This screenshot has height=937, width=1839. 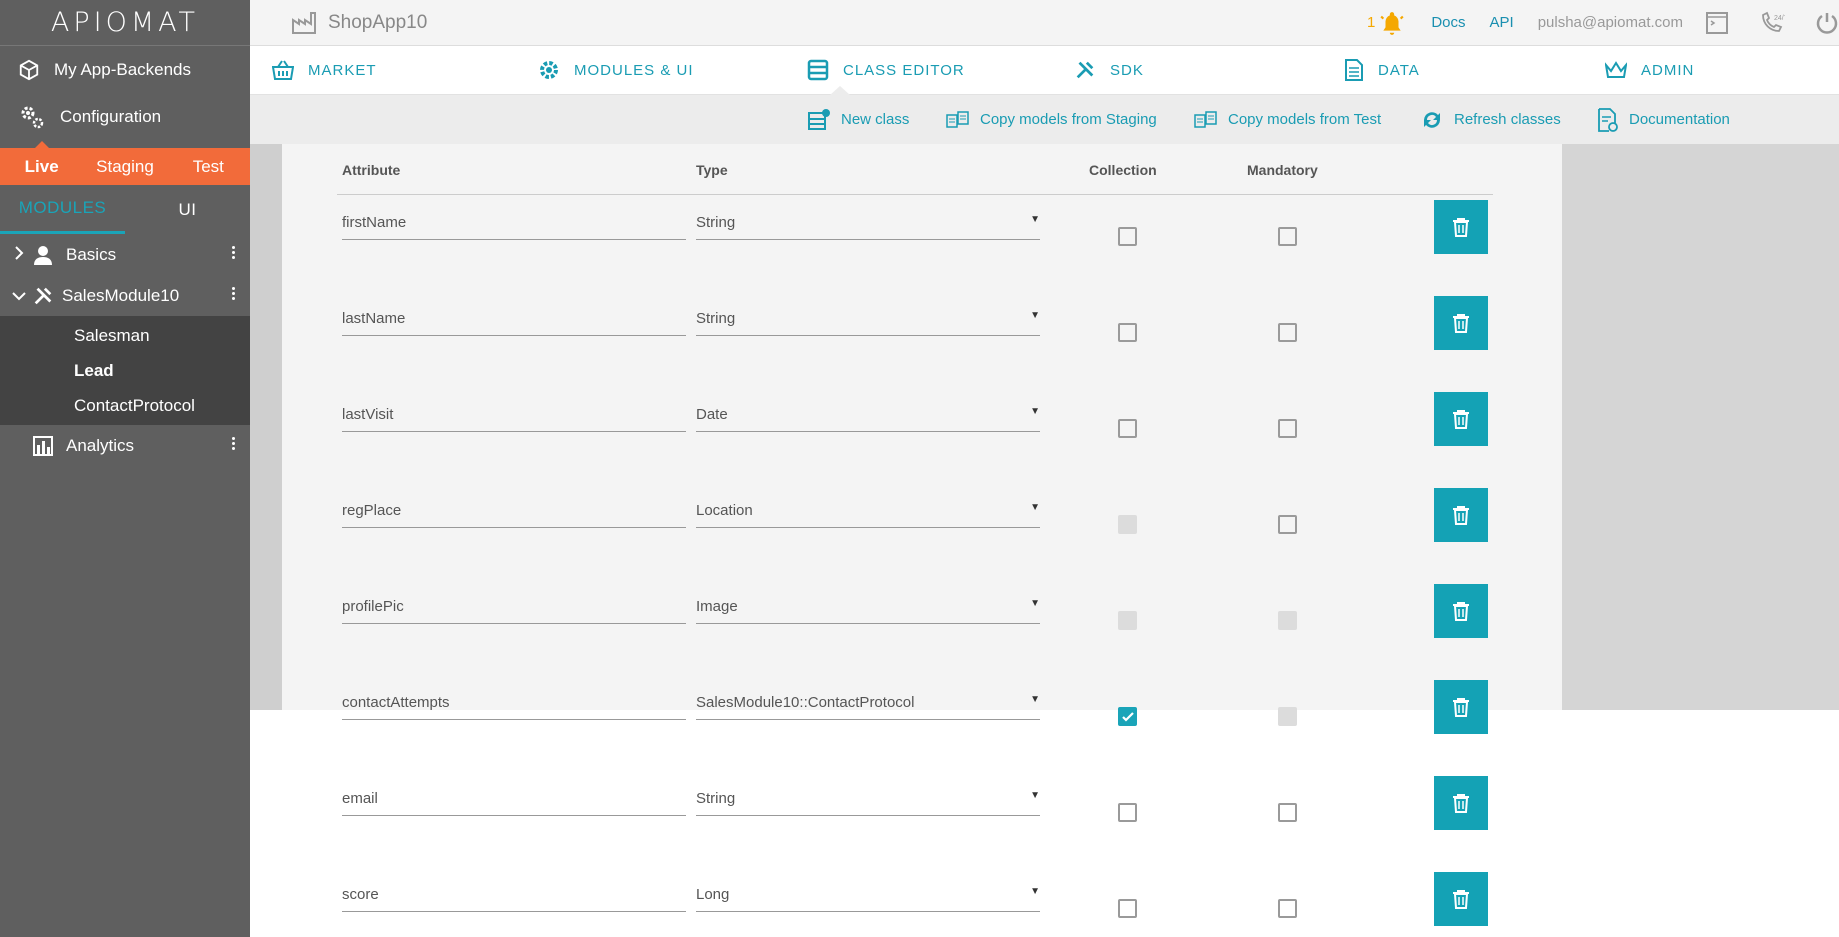 What do you see at coordinates (1382, 70) in the screenshot?
I see `nav-data: DATA` at bounding box center [1382, 70].